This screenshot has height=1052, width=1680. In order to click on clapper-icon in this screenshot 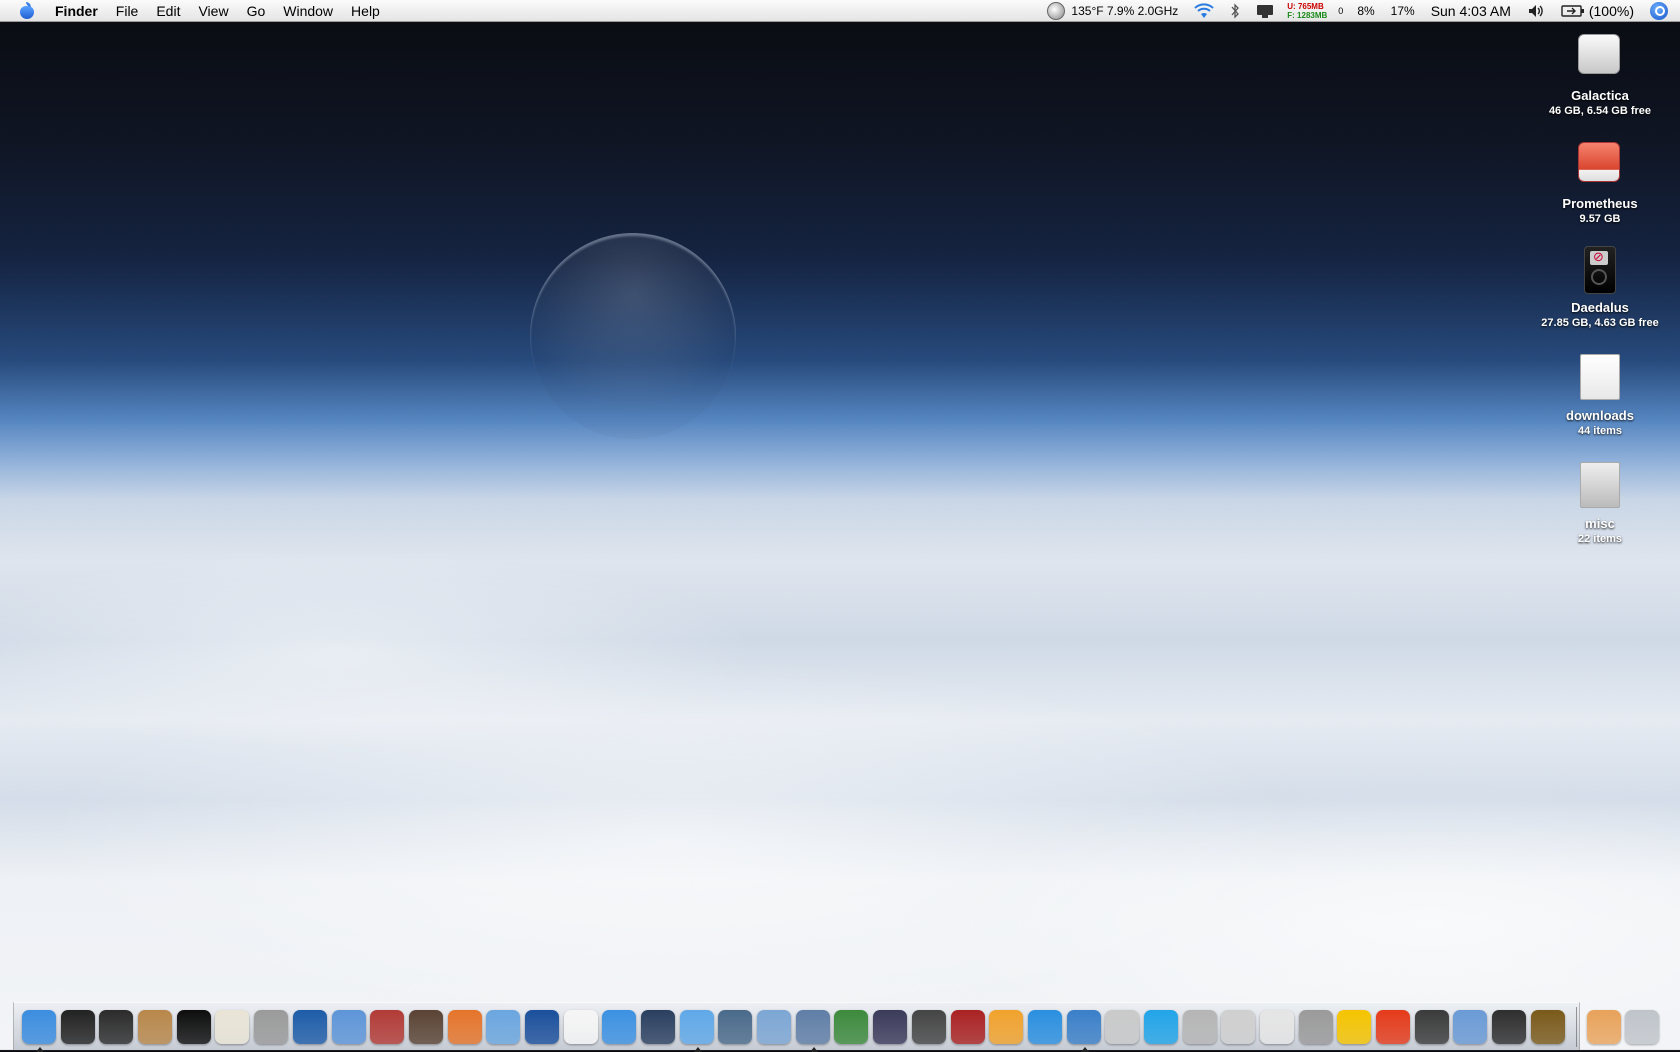, I will do `click(1431, 1026)`.